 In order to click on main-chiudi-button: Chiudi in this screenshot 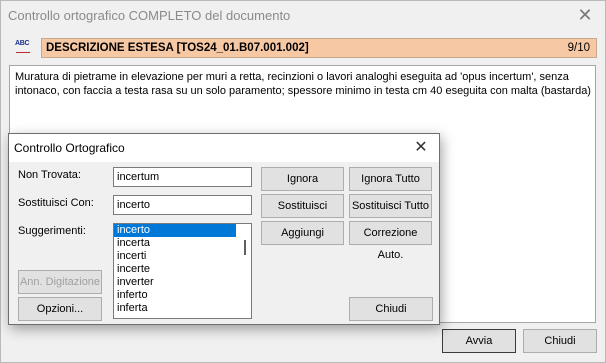, I will do `click(560, 341)`.